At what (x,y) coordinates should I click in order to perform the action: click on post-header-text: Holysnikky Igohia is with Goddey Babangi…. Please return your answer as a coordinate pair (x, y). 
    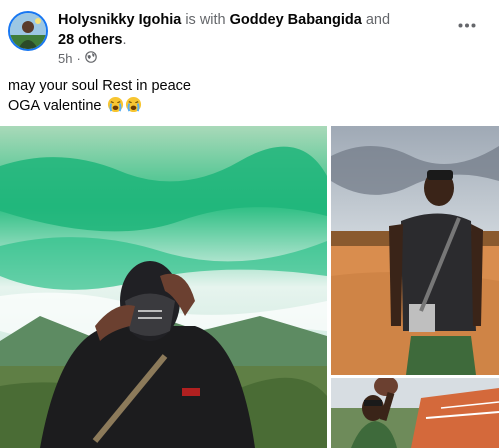
    Looking at the image, I should click on (248, 30).